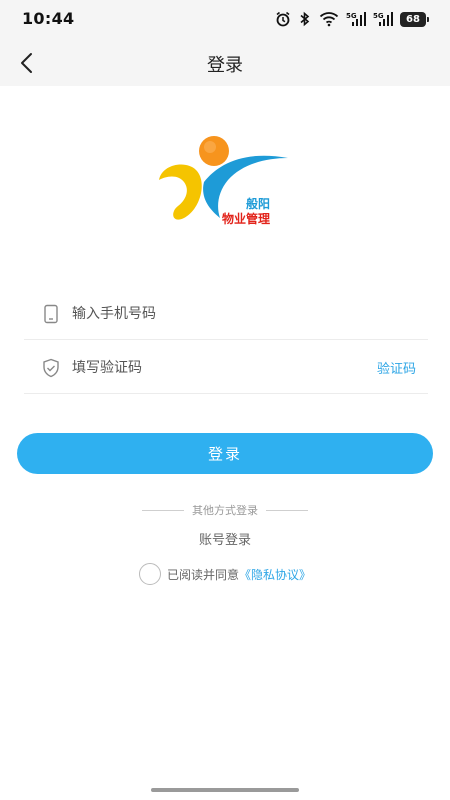 This screenshot has height=800, width=450. I want to click on account-login-link: 账号登录, so click(225, 538).